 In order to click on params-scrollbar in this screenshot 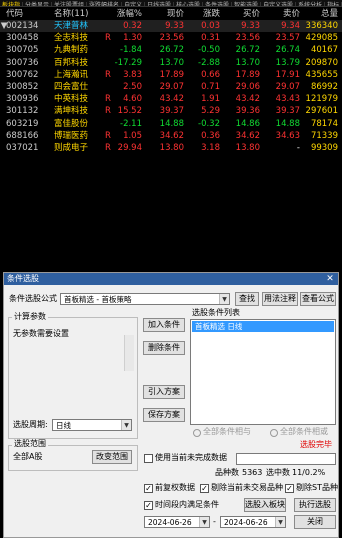, I will do `click(129, 353)`.